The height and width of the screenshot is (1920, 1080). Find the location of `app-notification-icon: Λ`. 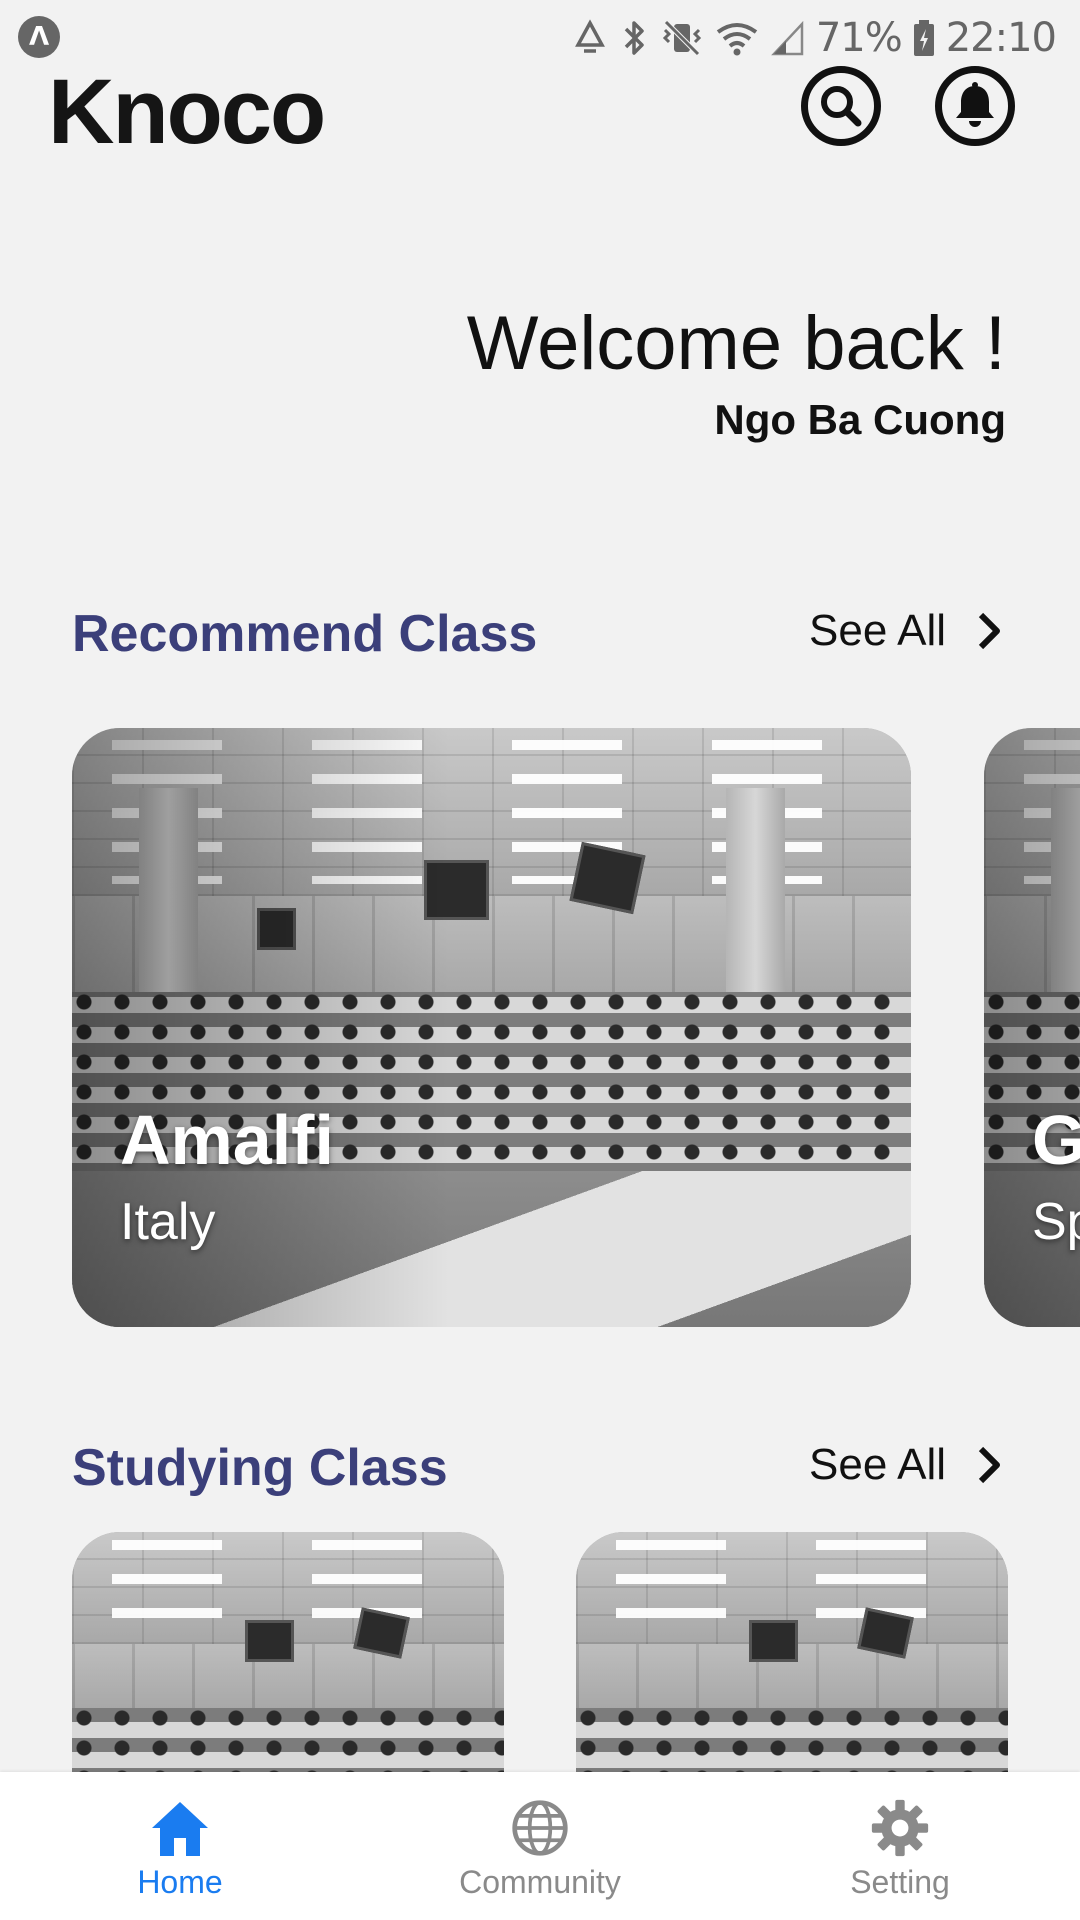

app-notification-icon: Λ is located at coordinates (39, 37).